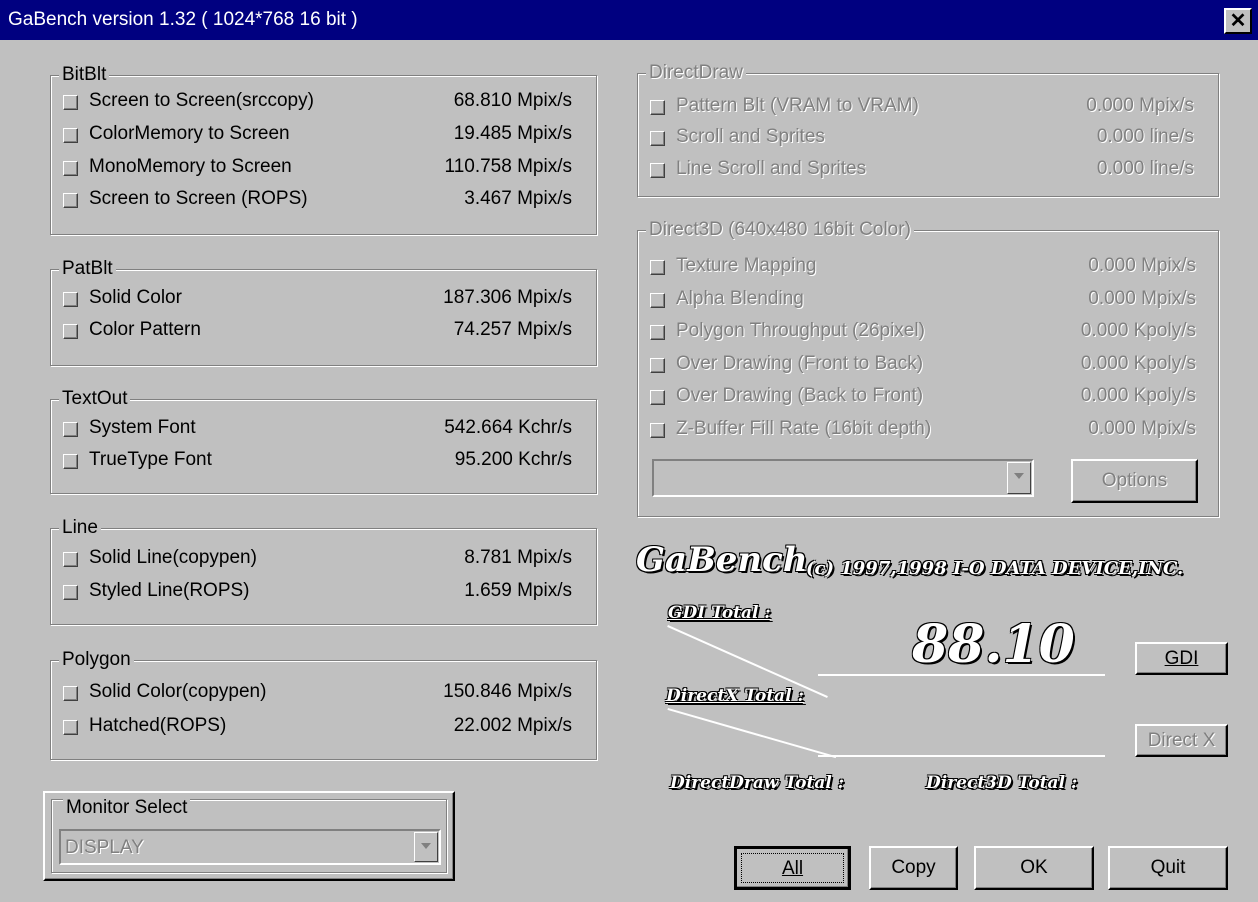 The width and height of the screenshot is (1258, 902). What do you see at coordinates (317, 429) in the screenshot?
I see `textout-row-0: System Font 542.664 Kchr/s` at bounding box center [317, 429].